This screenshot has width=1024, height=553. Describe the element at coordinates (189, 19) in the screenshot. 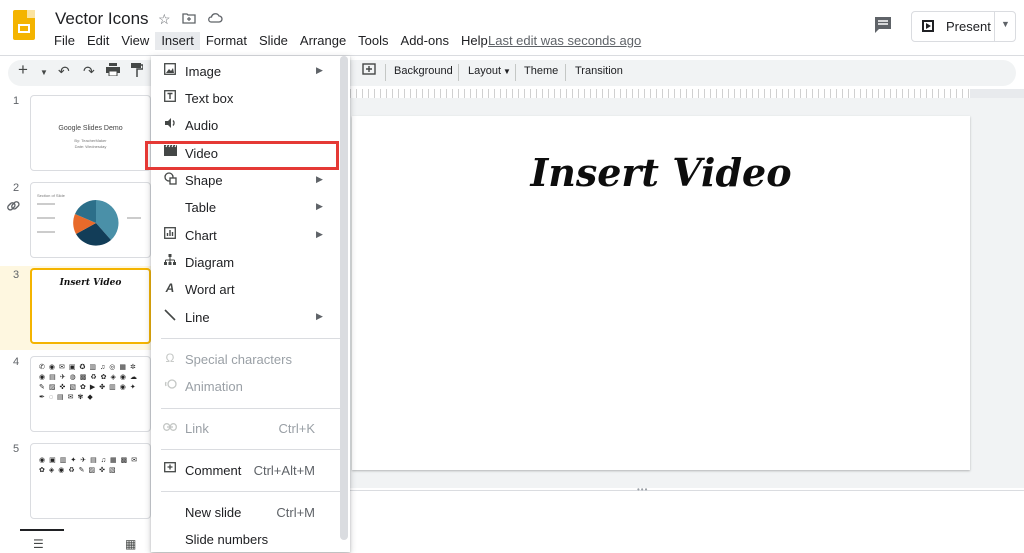

I see `folder-move-icon` at that location.